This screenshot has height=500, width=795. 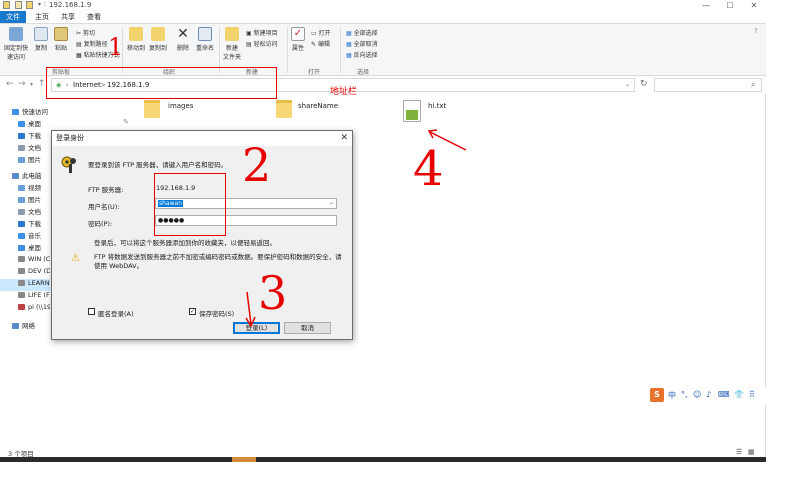 What do you see at coordinates (627, 84) in the screenshot?
I see `address-dropdown-icon: ⌄` at bounding box center [627, 84].